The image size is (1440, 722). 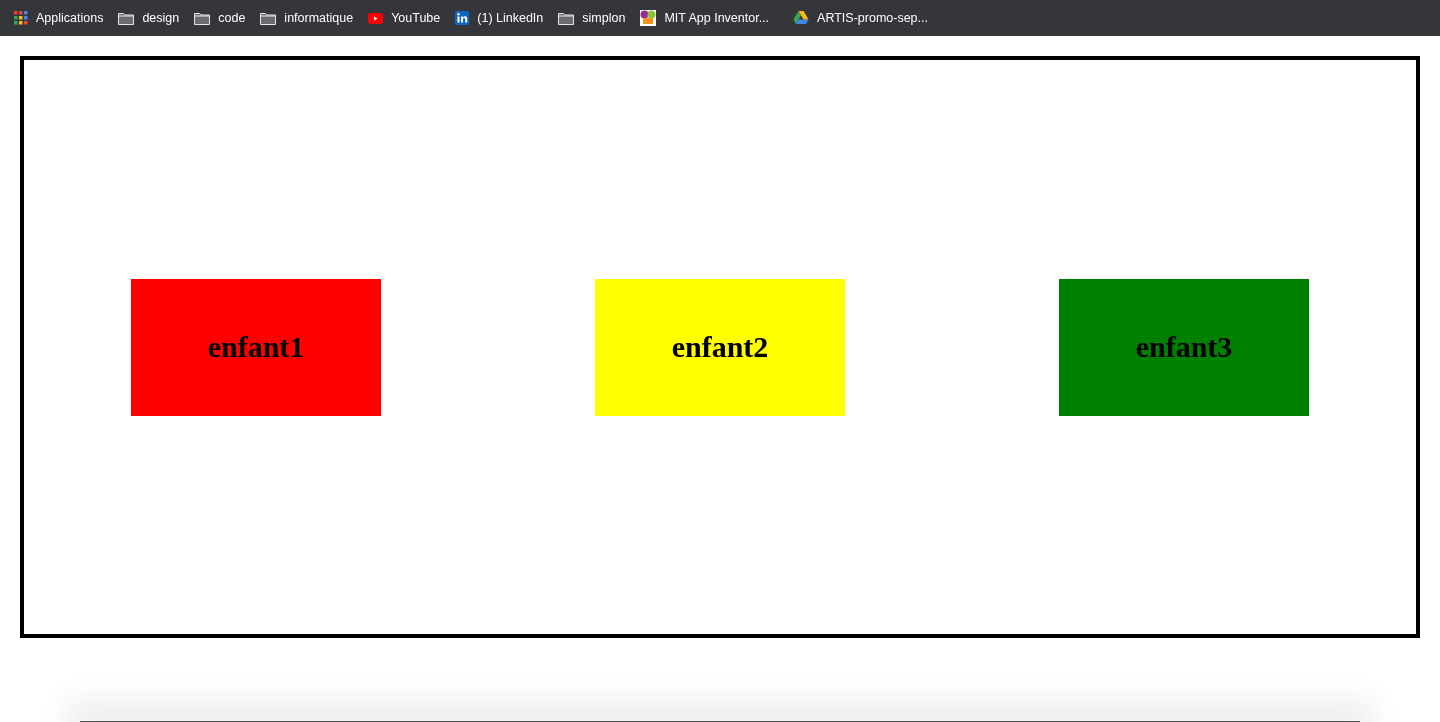 What do you see at coordinates (648, 18) in the screenshot?
I see `app-logo-icon` at bounding box center [648, 18].